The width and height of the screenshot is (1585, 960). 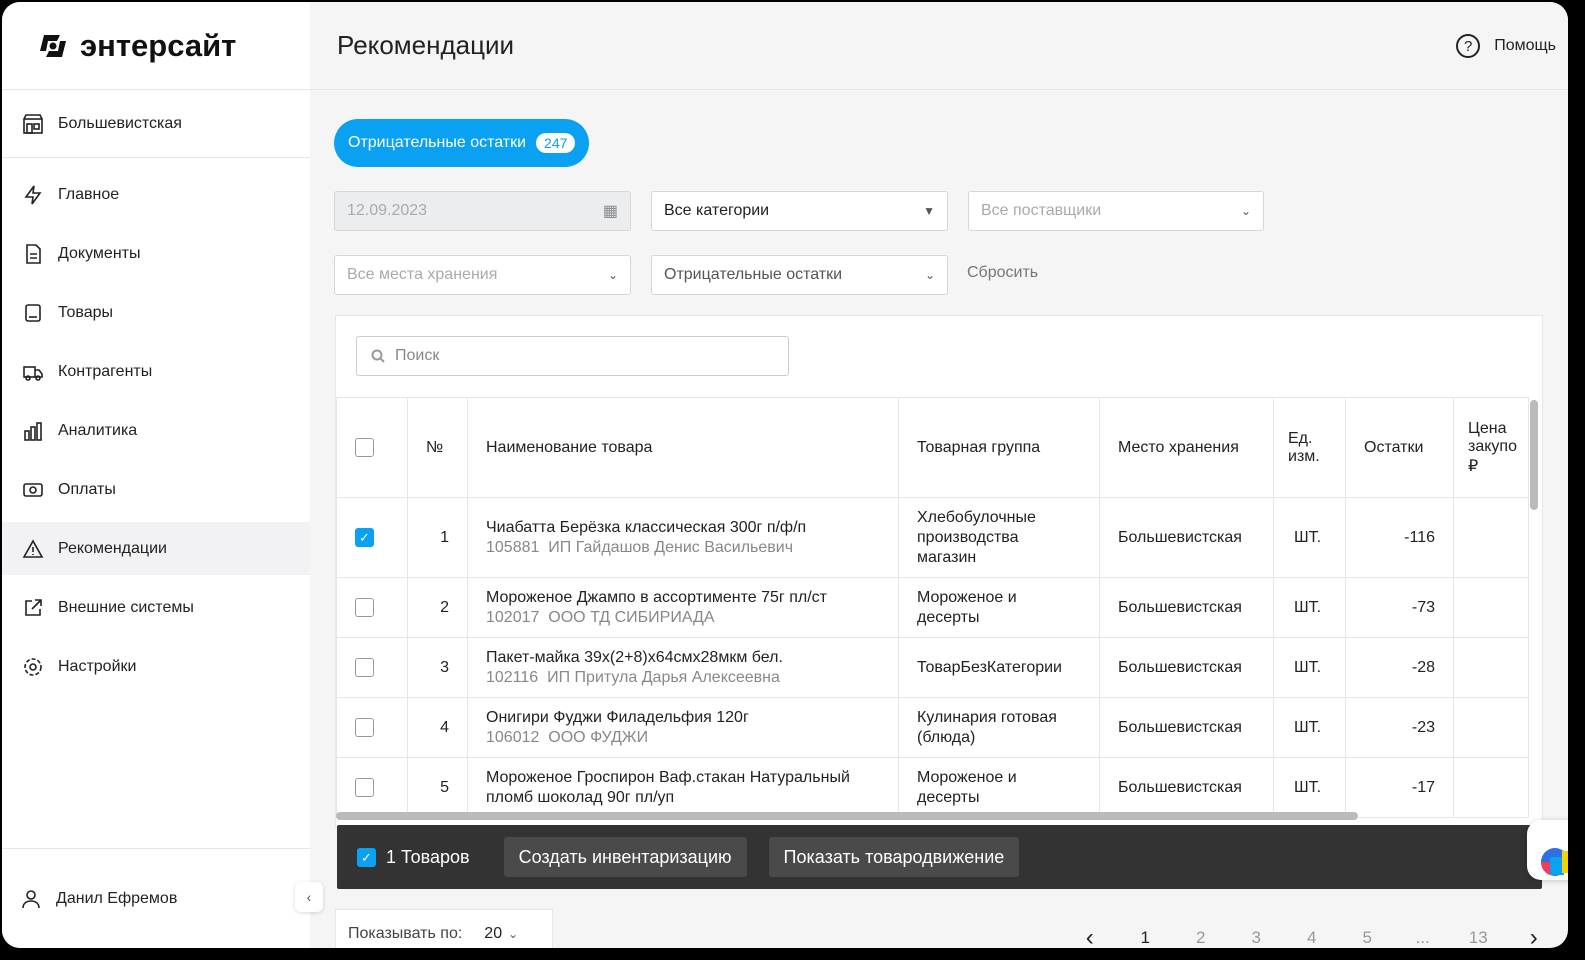 What do you see at coordinates (156, 371) in the screenshot?
I see `sidebar-item-3: Контрагенты` at bounding box center [156, 371].